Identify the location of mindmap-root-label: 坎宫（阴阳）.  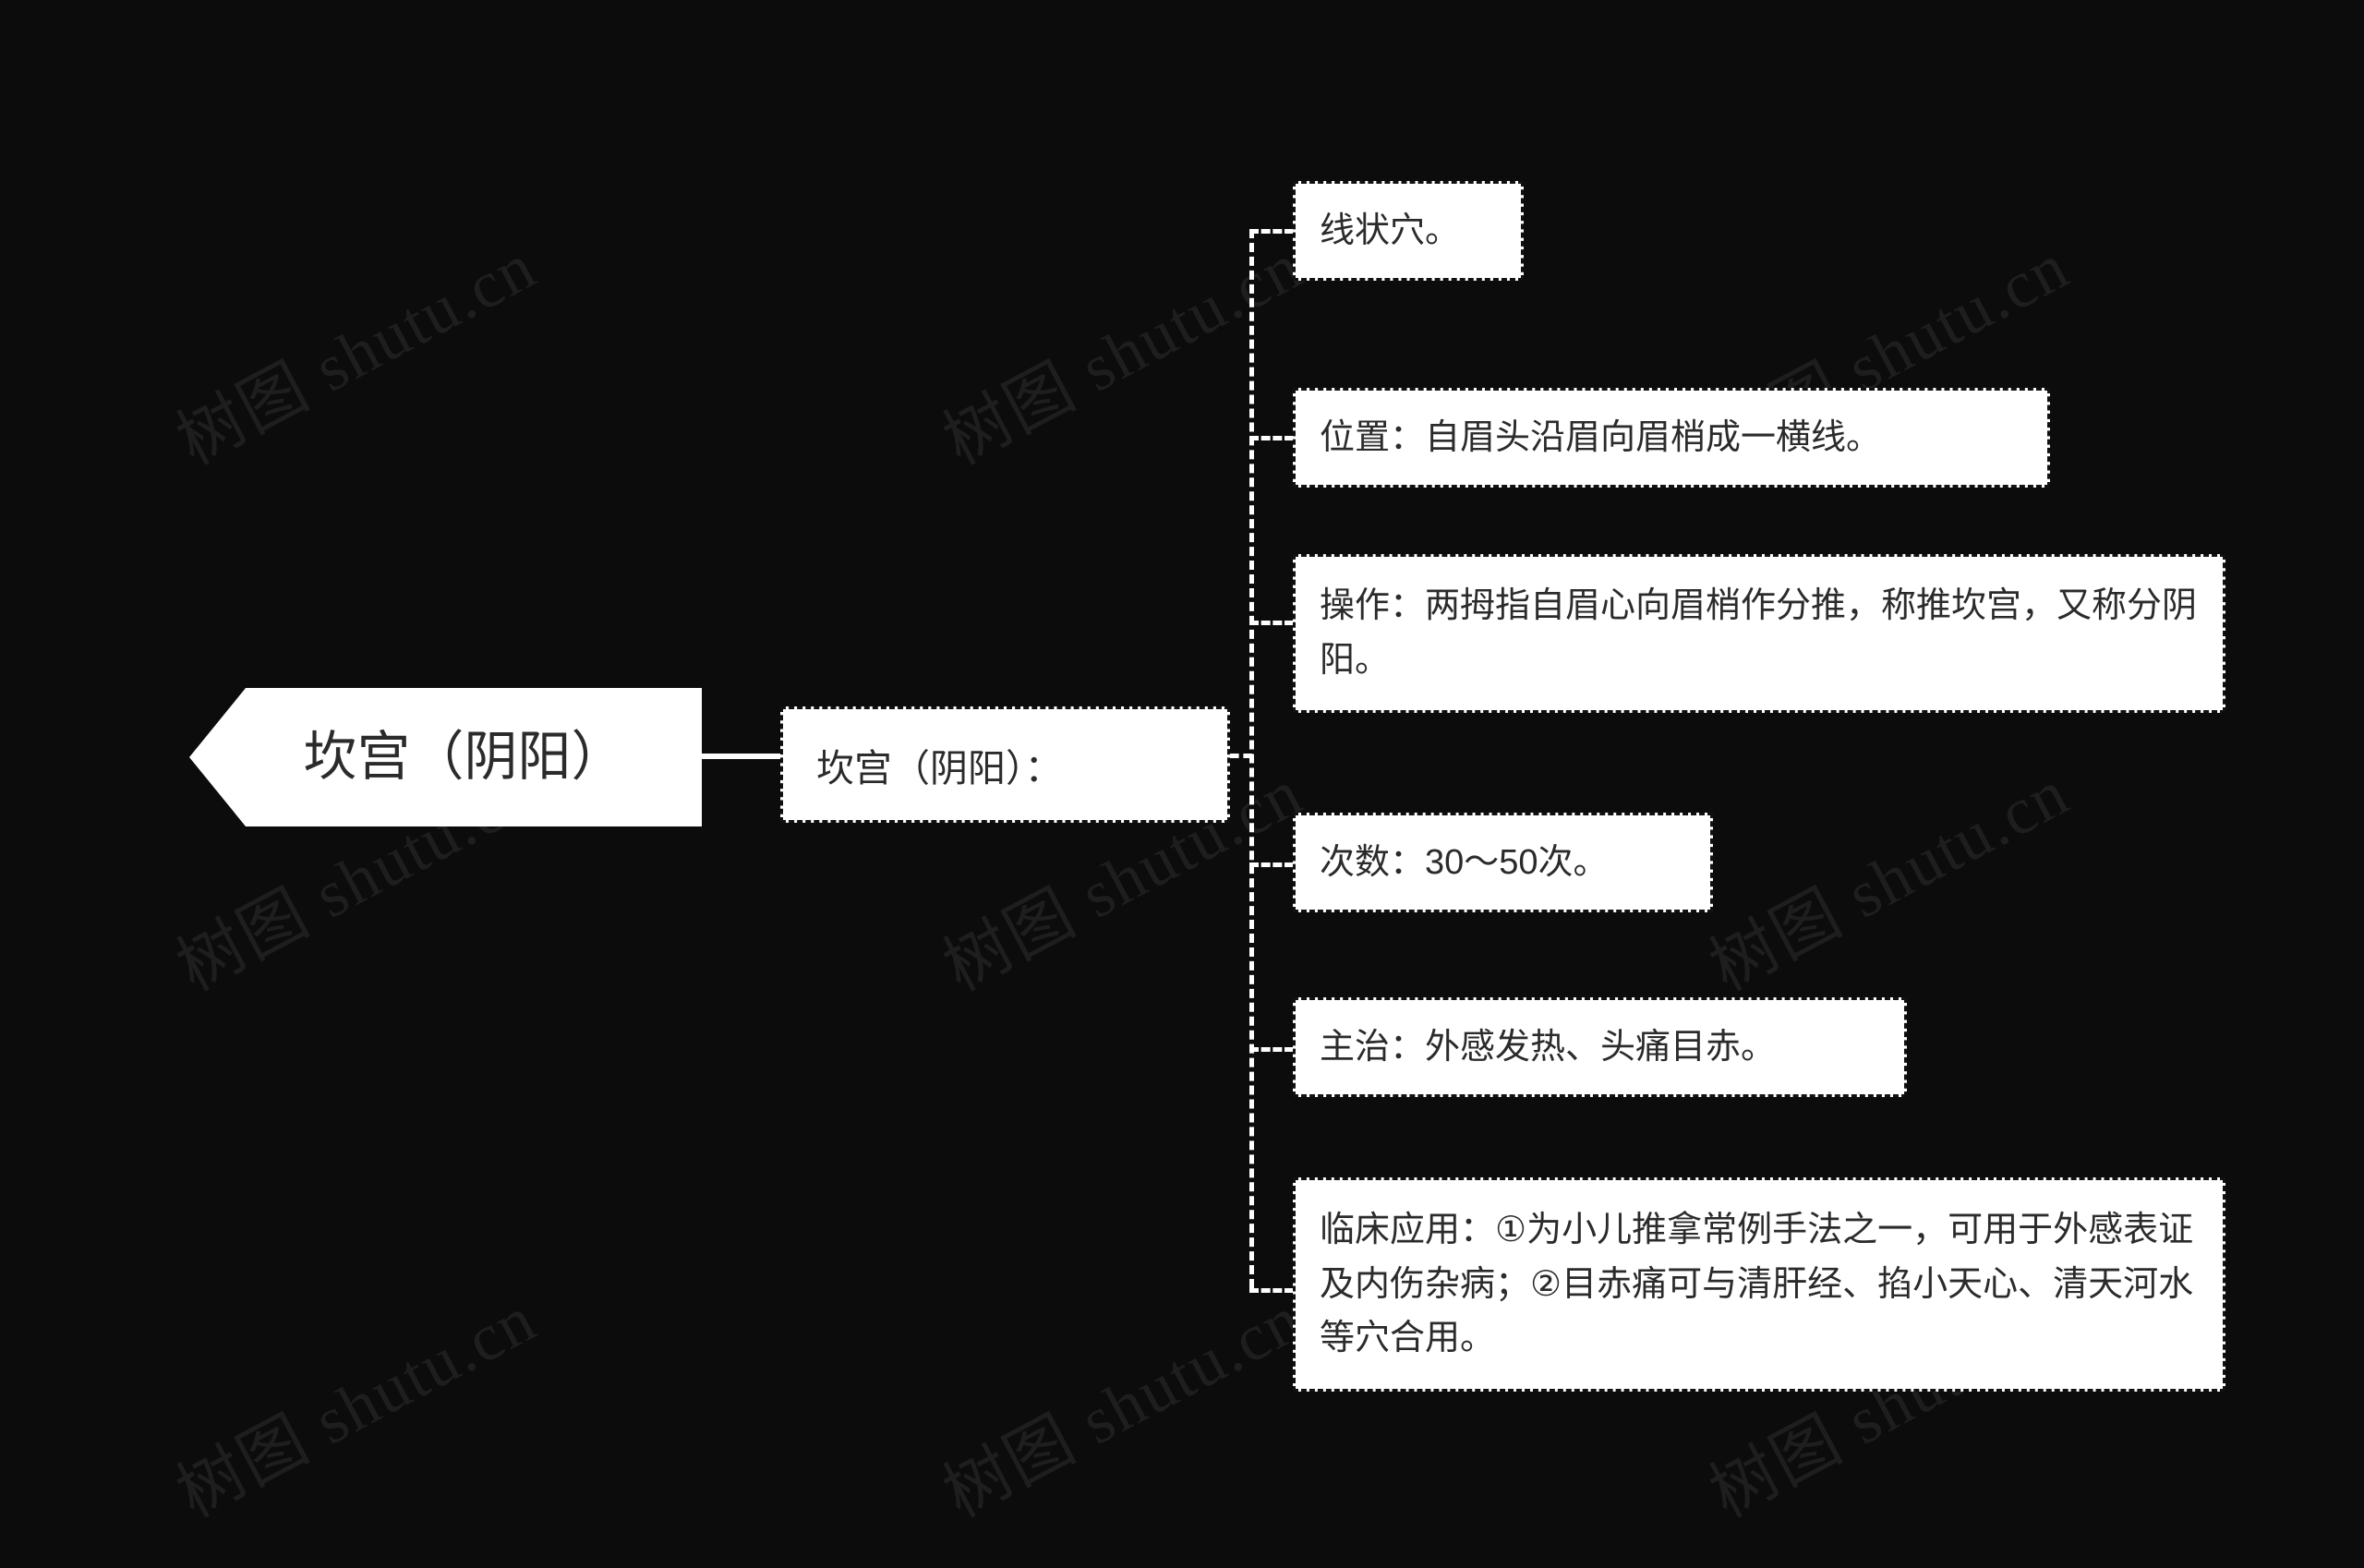
(464, 756).